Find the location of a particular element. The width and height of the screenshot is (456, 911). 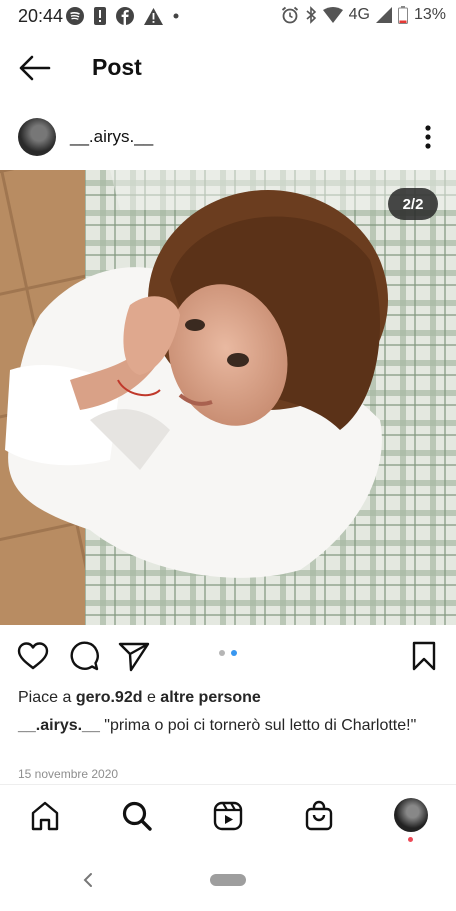

post-actions is located at coordinates (228, 656).